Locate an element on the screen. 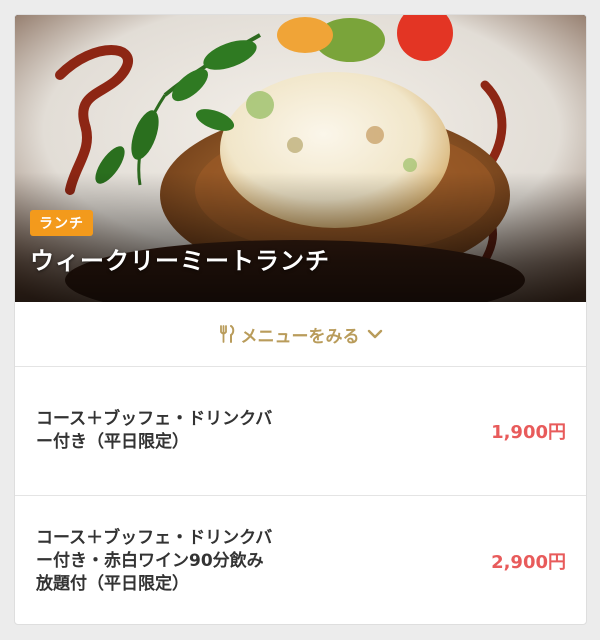 The image size is (600, 640). view-menu-button: メニューをみる is located at coordinates (300, 334).